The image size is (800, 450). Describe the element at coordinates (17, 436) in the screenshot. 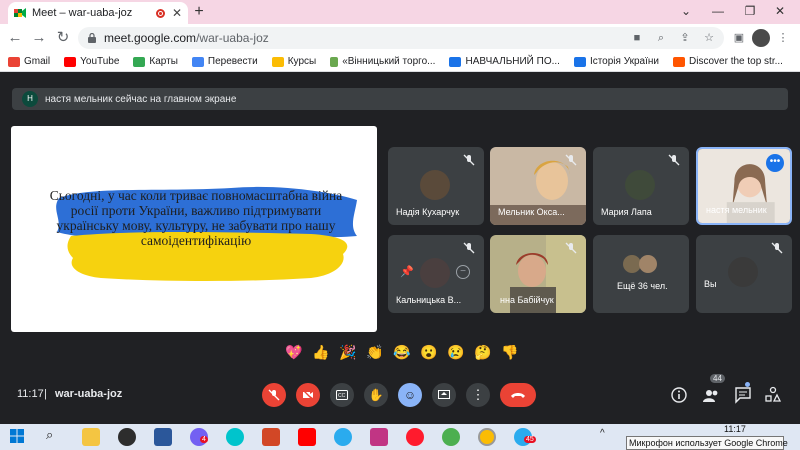

I see `windows-start-icon` at that location.